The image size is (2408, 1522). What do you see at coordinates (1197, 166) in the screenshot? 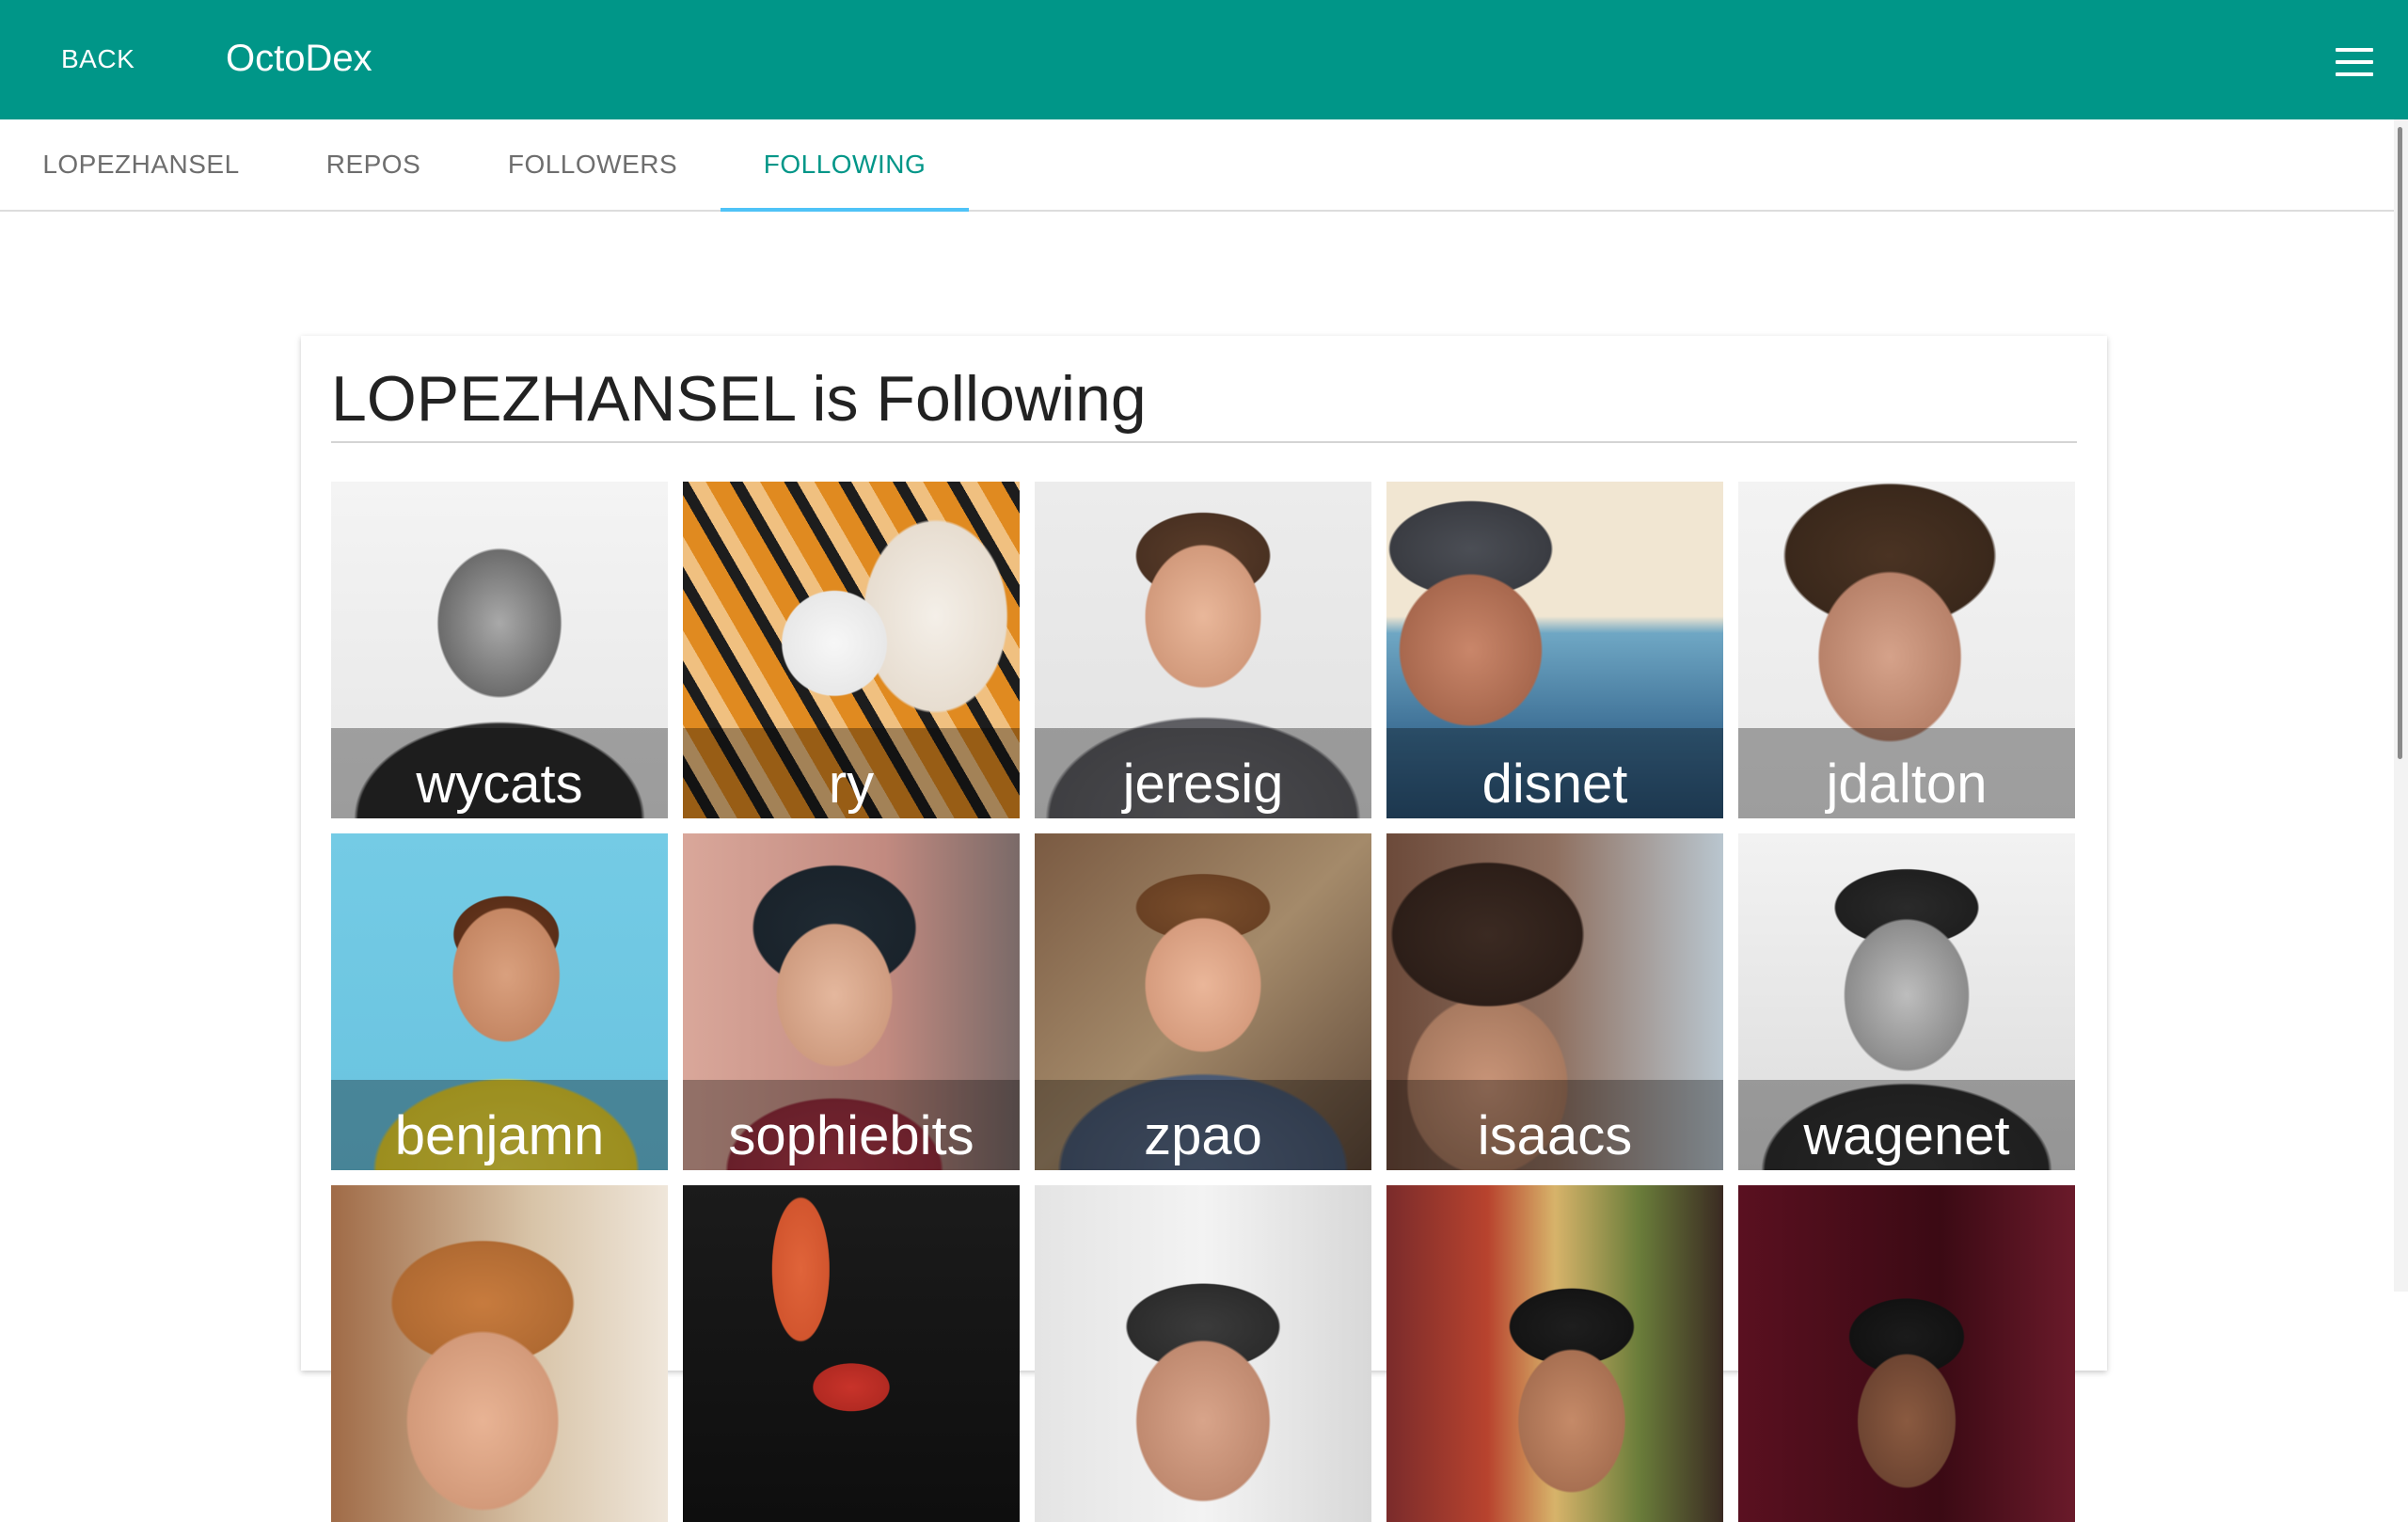
I see `tab-bar: LOPEZHANSEL REPOS FOLLOWERS FOLLOWING` at bounding box center [1197, 166].